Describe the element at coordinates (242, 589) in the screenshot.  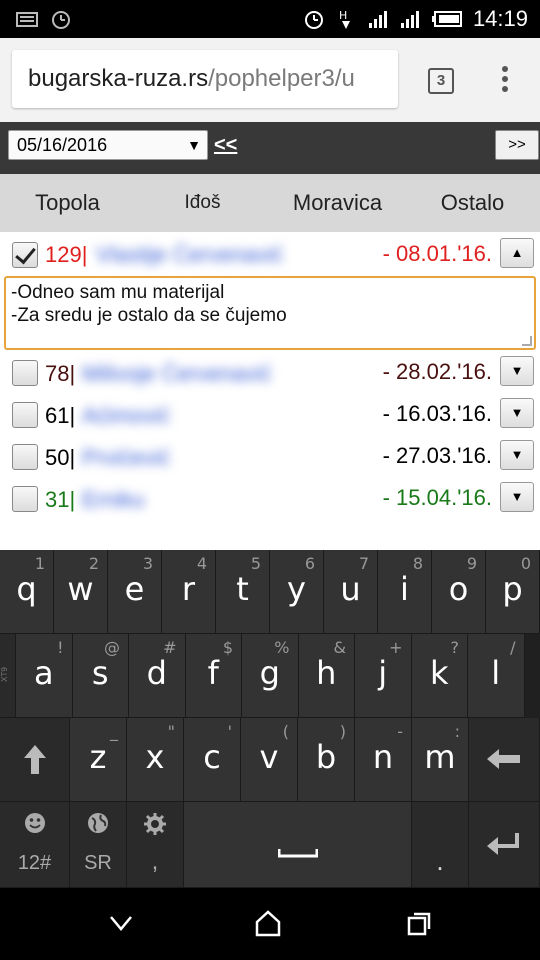
I see `key-t-label: t` at that location.